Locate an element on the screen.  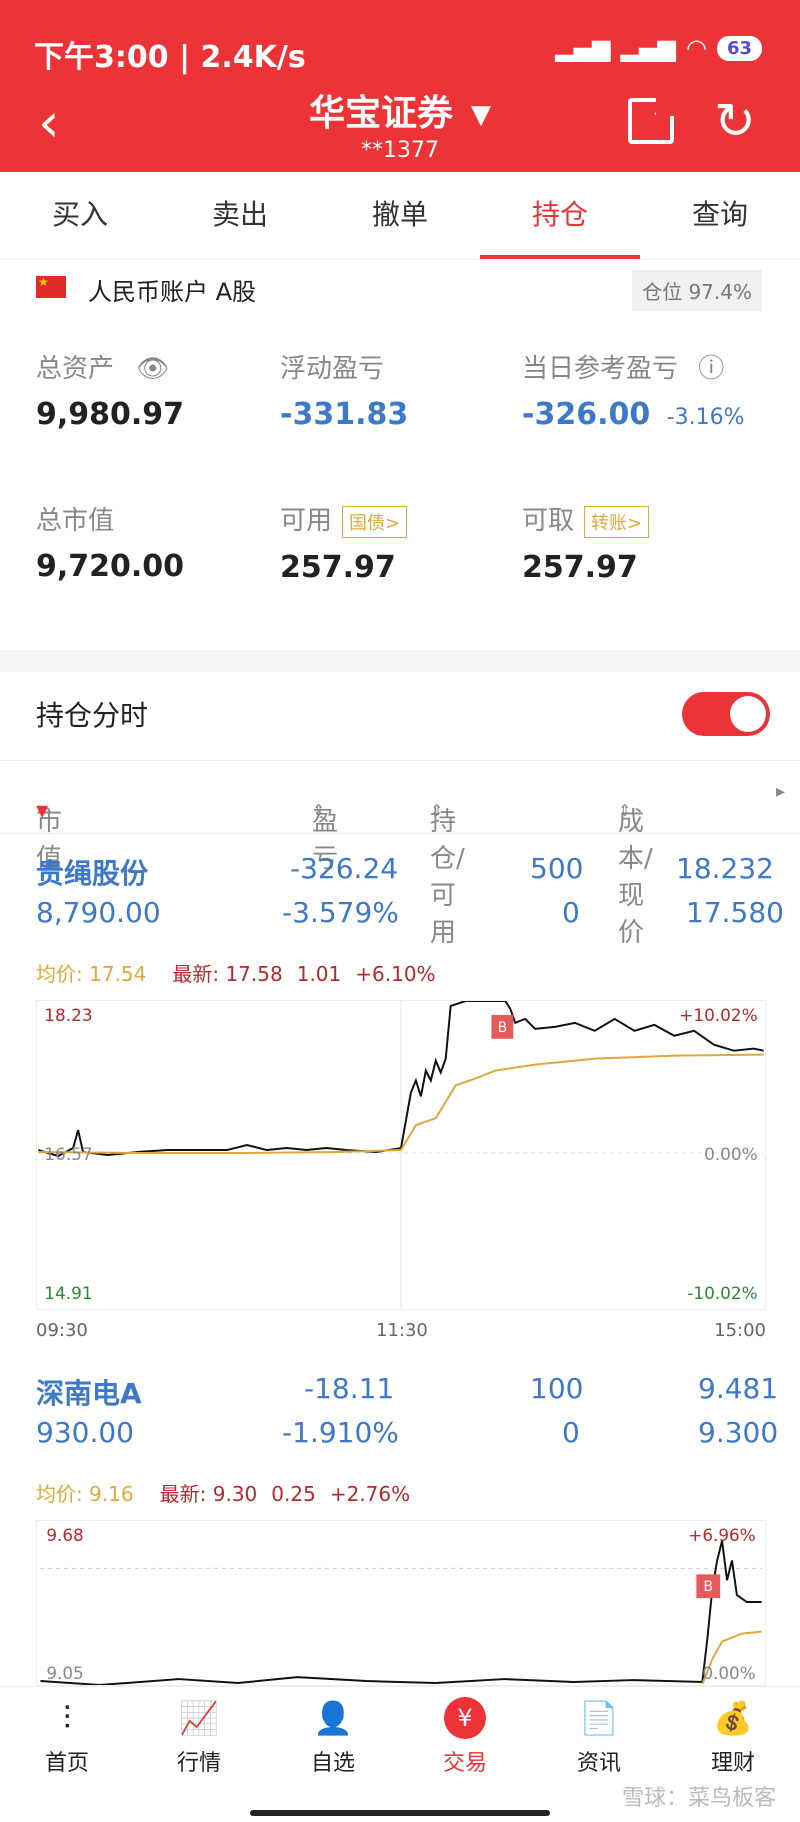
time-mid: 11:30 is located at coordinates (402, 1330).